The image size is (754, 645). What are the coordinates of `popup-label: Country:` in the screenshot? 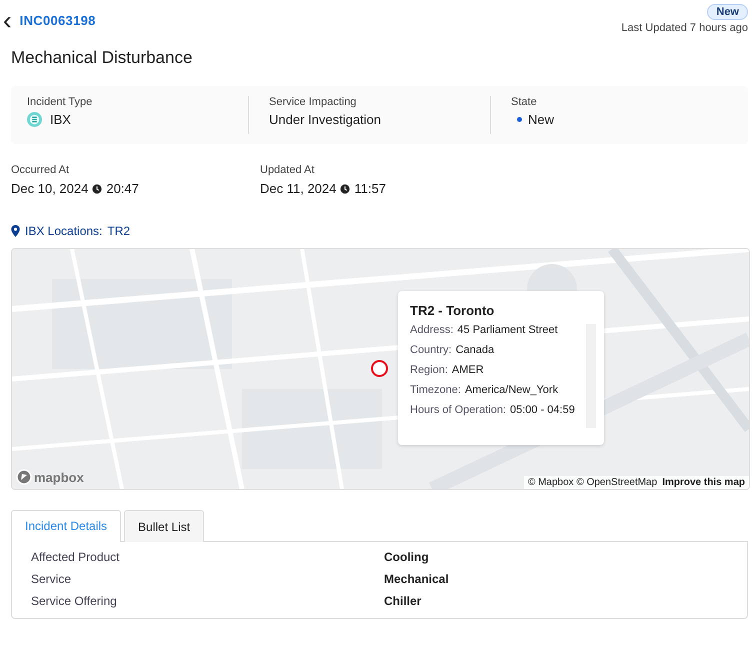 It's located at (431, 350).